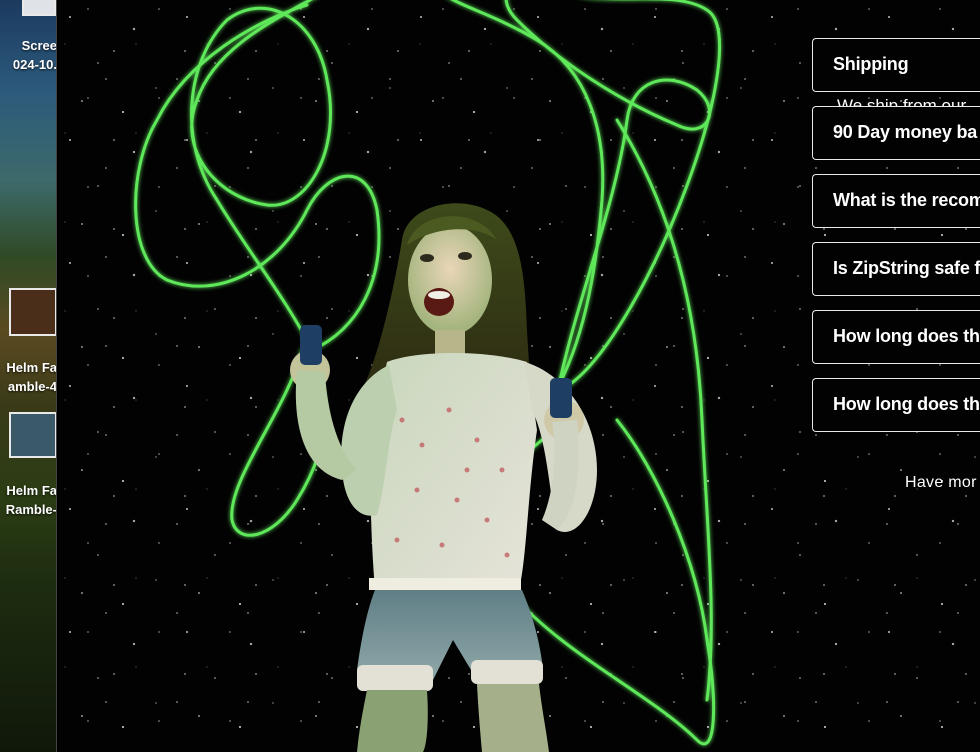 The height and width of the screenshot is (752, 980). I want to click on faq-item-shipping: Shipping, so click(896, 65).